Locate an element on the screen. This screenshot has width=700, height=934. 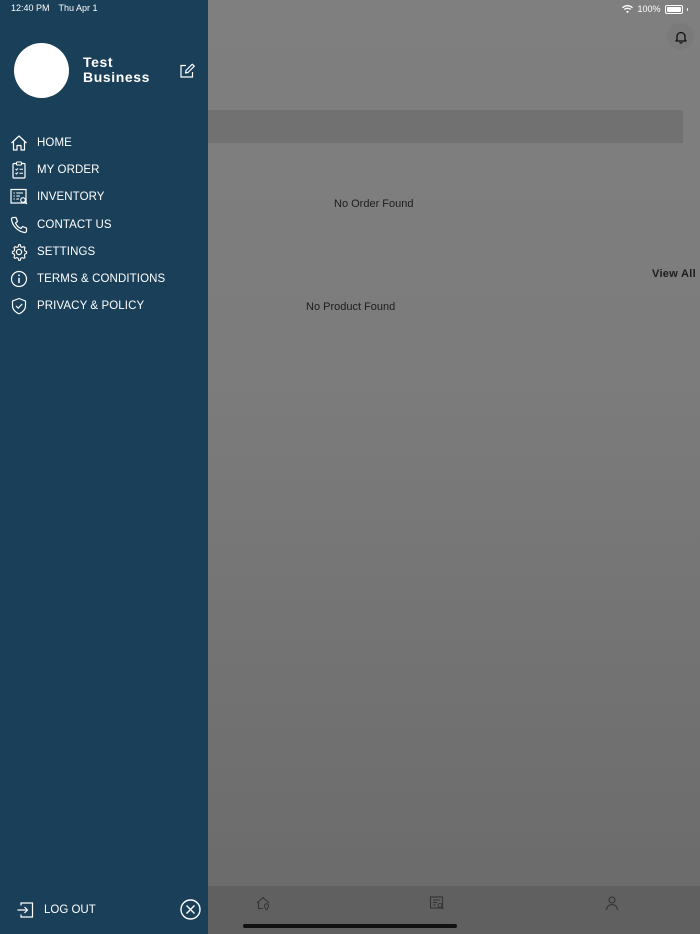
sidebar-item-inventory: INVENTORY is located at coordinates (104, 197).